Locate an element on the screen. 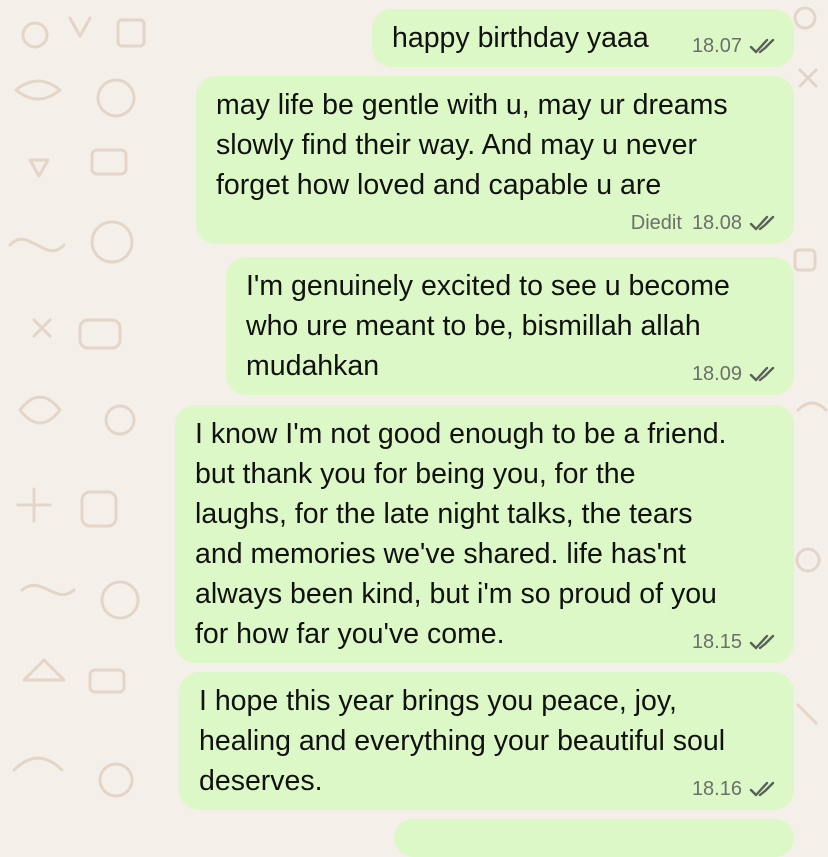 The width and height of the screenshot is (828, 857). next-message-peek is located at coordinates (594, 838).